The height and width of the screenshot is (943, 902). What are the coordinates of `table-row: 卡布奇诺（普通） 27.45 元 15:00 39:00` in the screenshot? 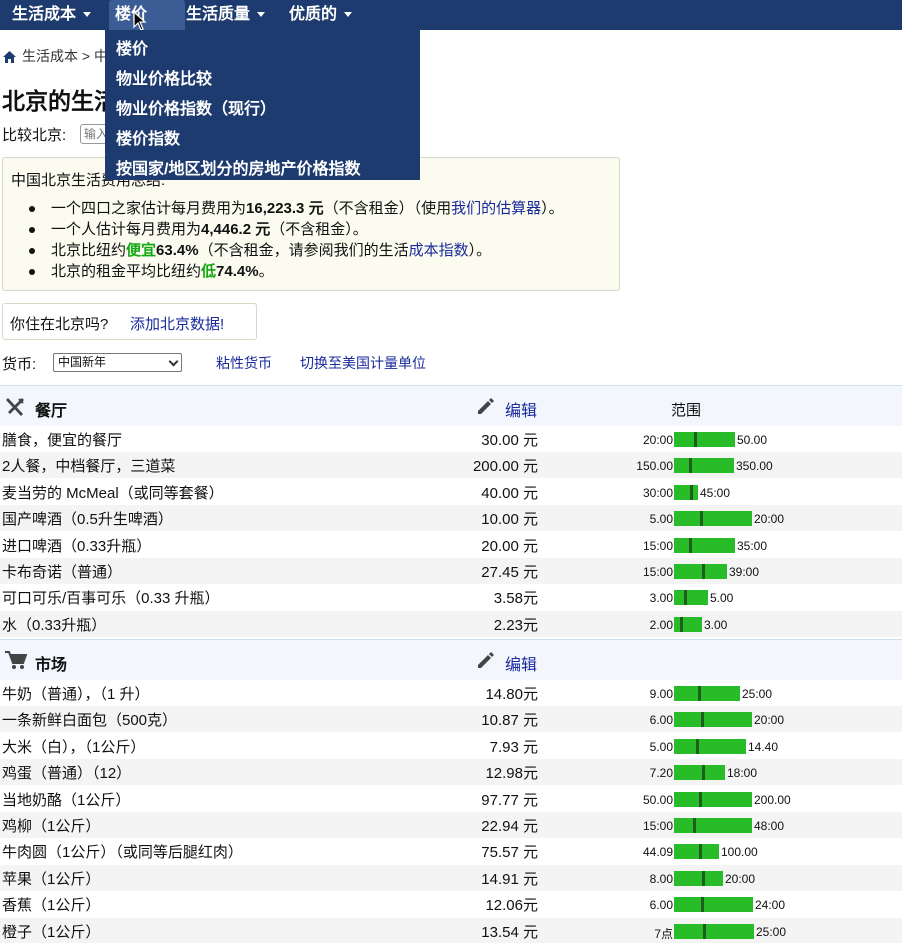 It's located at (451, 571).